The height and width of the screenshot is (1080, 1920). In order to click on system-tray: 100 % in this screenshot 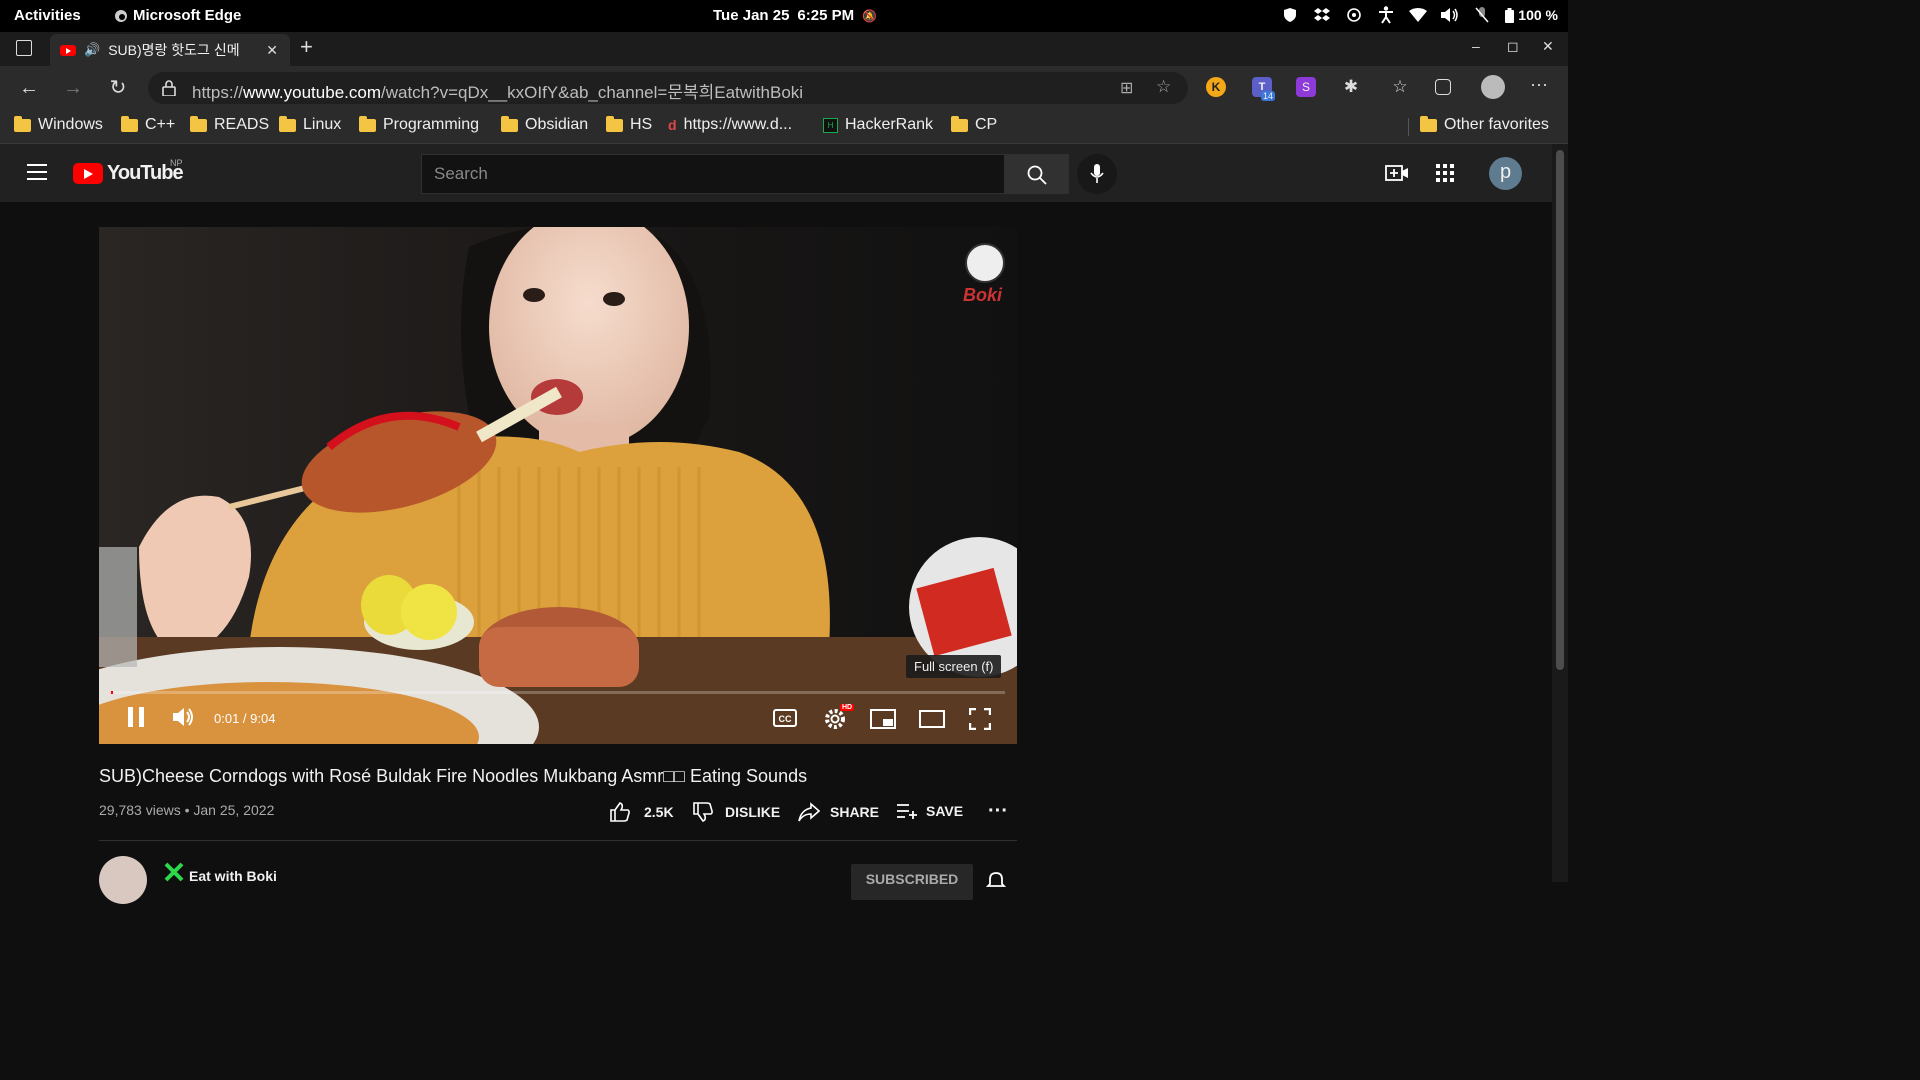, I will do `click(1419, 15)`.